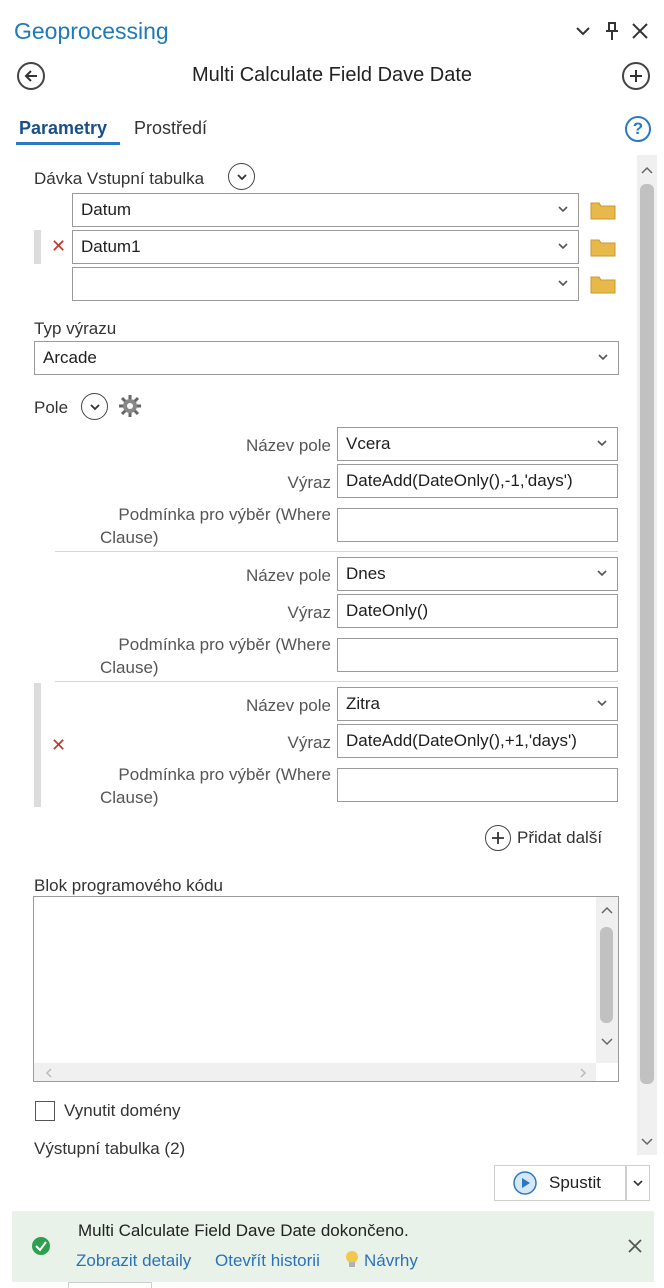 The height and width of the screenshot is (1288, 664). What do you see at coordinates (68, 143) in the screenshot?
I see `active-tab-indicator` at bounding box center [68, 143].